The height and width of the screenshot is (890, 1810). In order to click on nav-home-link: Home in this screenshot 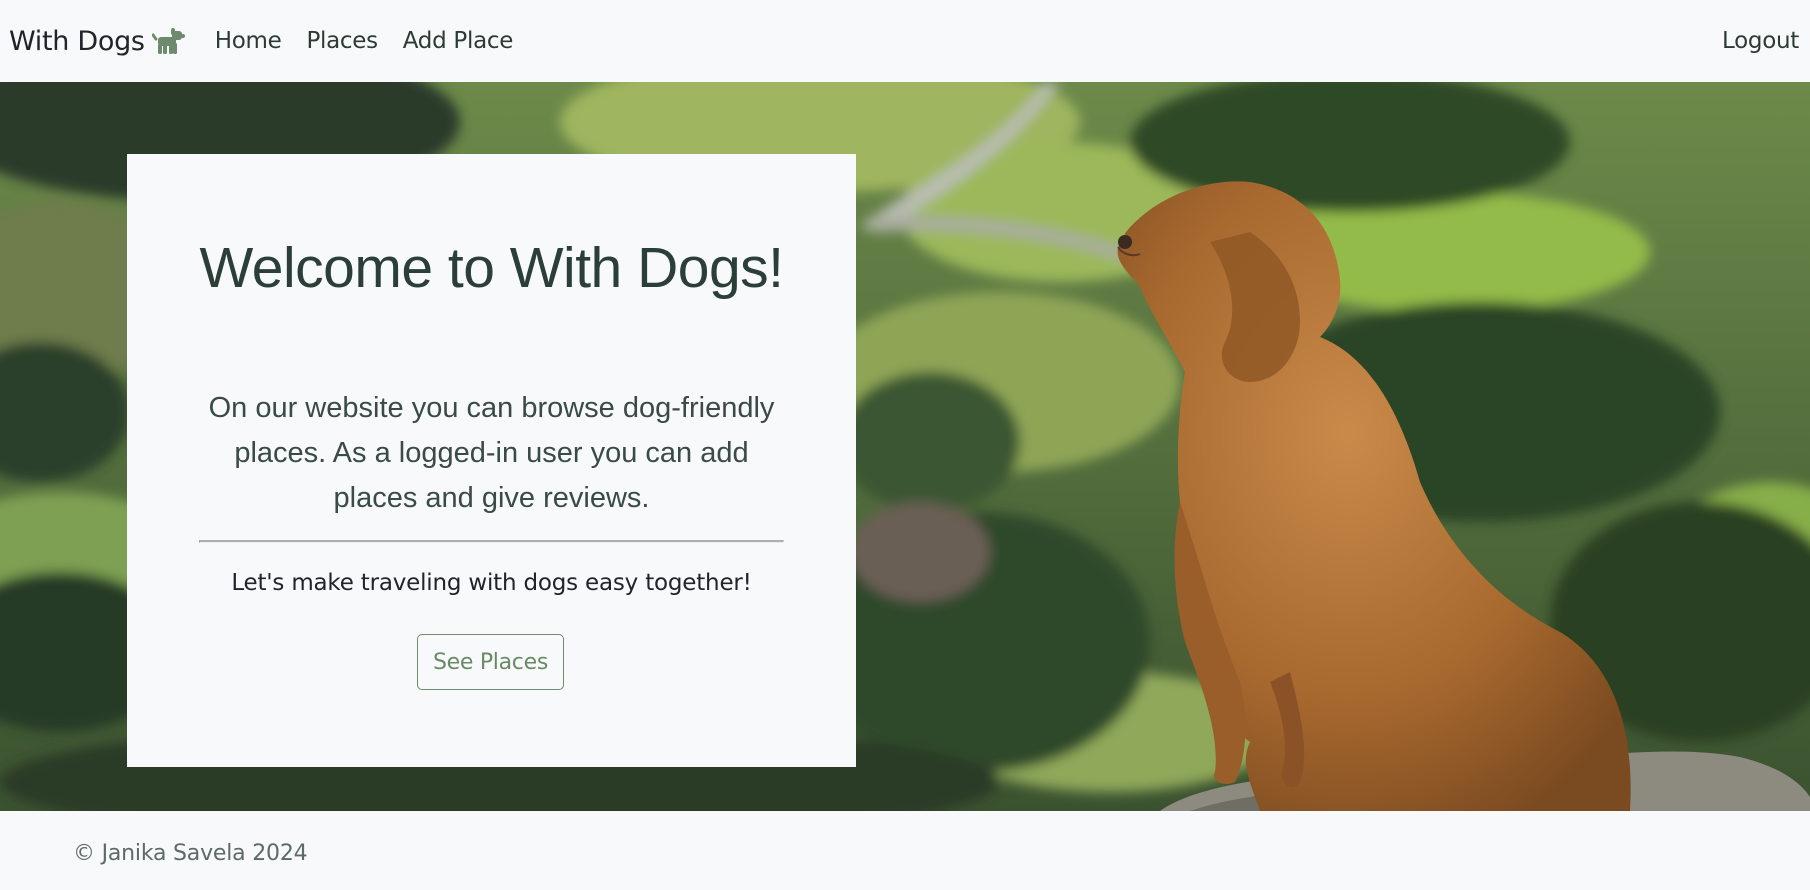, I will do `click(248, 41)`.